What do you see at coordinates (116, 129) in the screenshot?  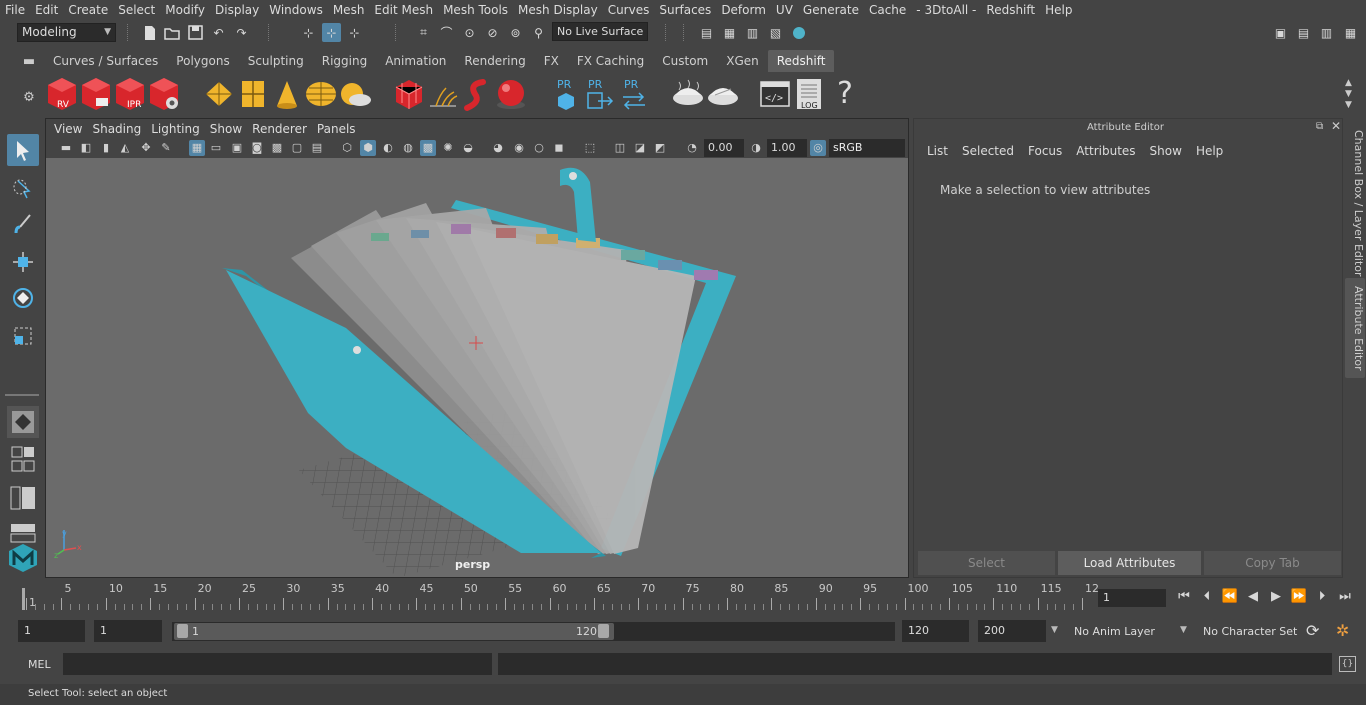 I see `viewport-menu-shading: Shading` at bounding box center [116, 129].